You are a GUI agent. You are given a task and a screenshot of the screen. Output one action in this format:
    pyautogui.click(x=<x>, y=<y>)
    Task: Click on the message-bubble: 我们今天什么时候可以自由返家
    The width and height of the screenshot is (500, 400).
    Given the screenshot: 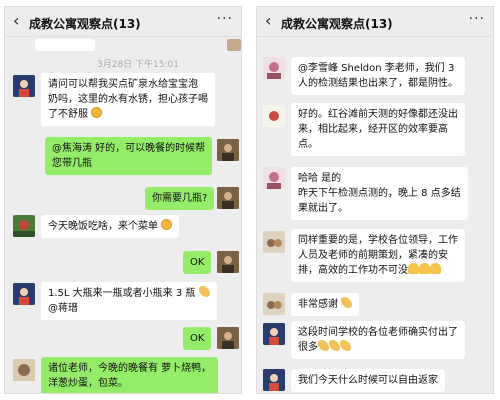 What is the action you would take?
    pyautogui.click(x=368, y=380)
    